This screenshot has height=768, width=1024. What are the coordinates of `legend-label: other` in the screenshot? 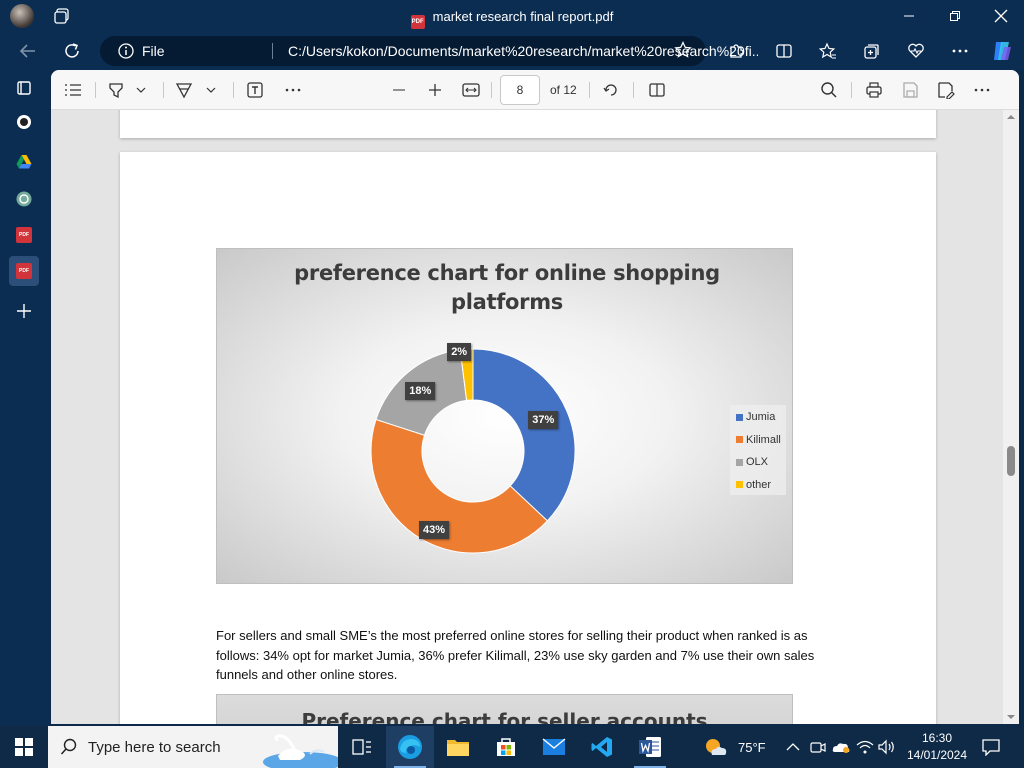 It's located at (759, 484).